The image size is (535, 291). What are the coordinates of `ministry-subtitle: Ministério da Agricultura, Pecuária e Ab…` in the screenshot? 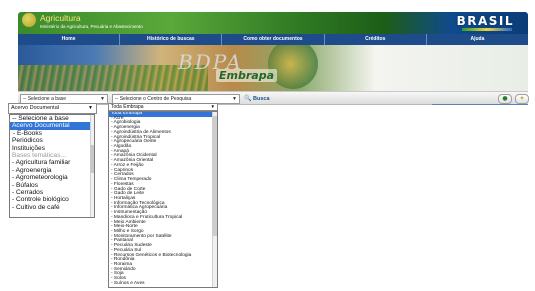 It's located at (91, 26).